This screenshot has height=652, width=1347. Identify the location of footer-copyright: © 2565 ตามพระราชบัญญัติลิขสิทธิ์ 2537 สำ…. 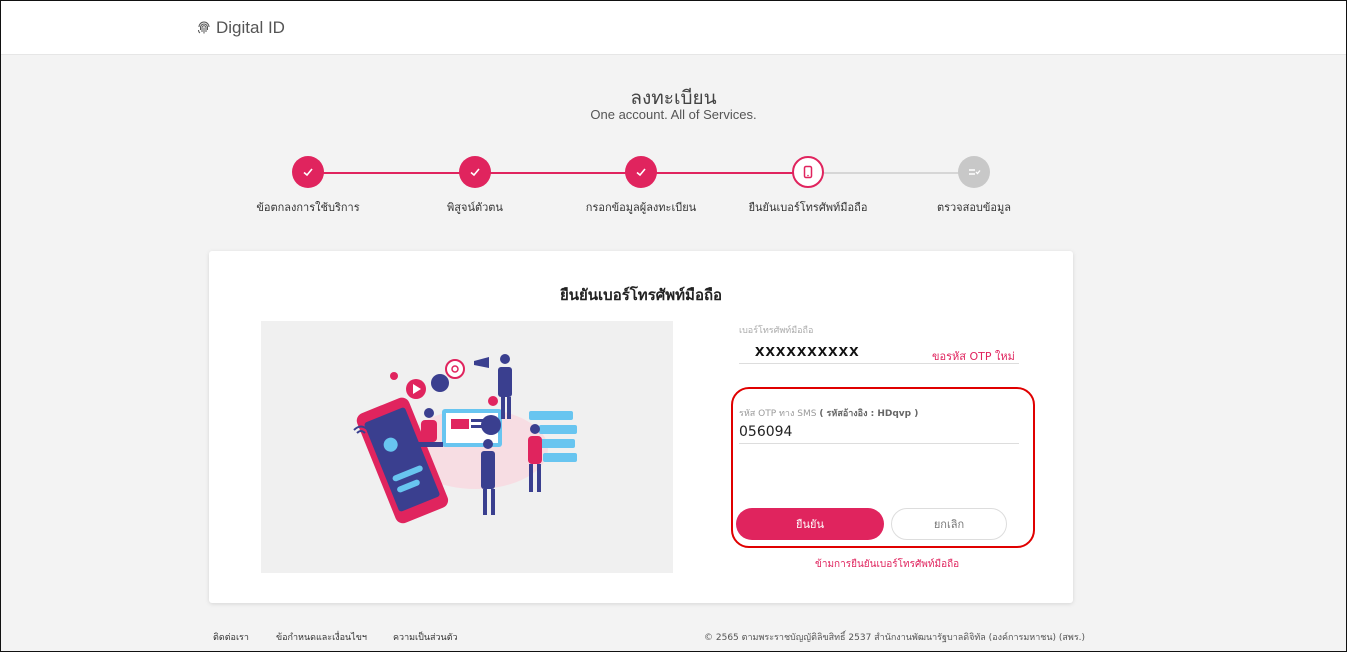
(895, 638).